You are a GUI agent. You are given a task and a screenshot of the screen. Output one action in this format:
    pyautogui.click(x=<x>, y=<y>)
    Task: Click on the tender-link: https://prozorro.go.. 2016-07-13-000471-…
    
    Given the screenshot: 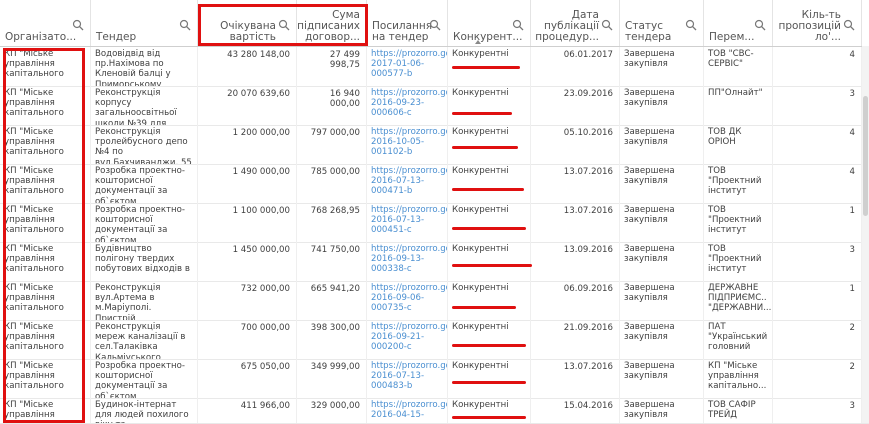 What is the action you would take?
    pyautogui.click(x=407, y=183)
    